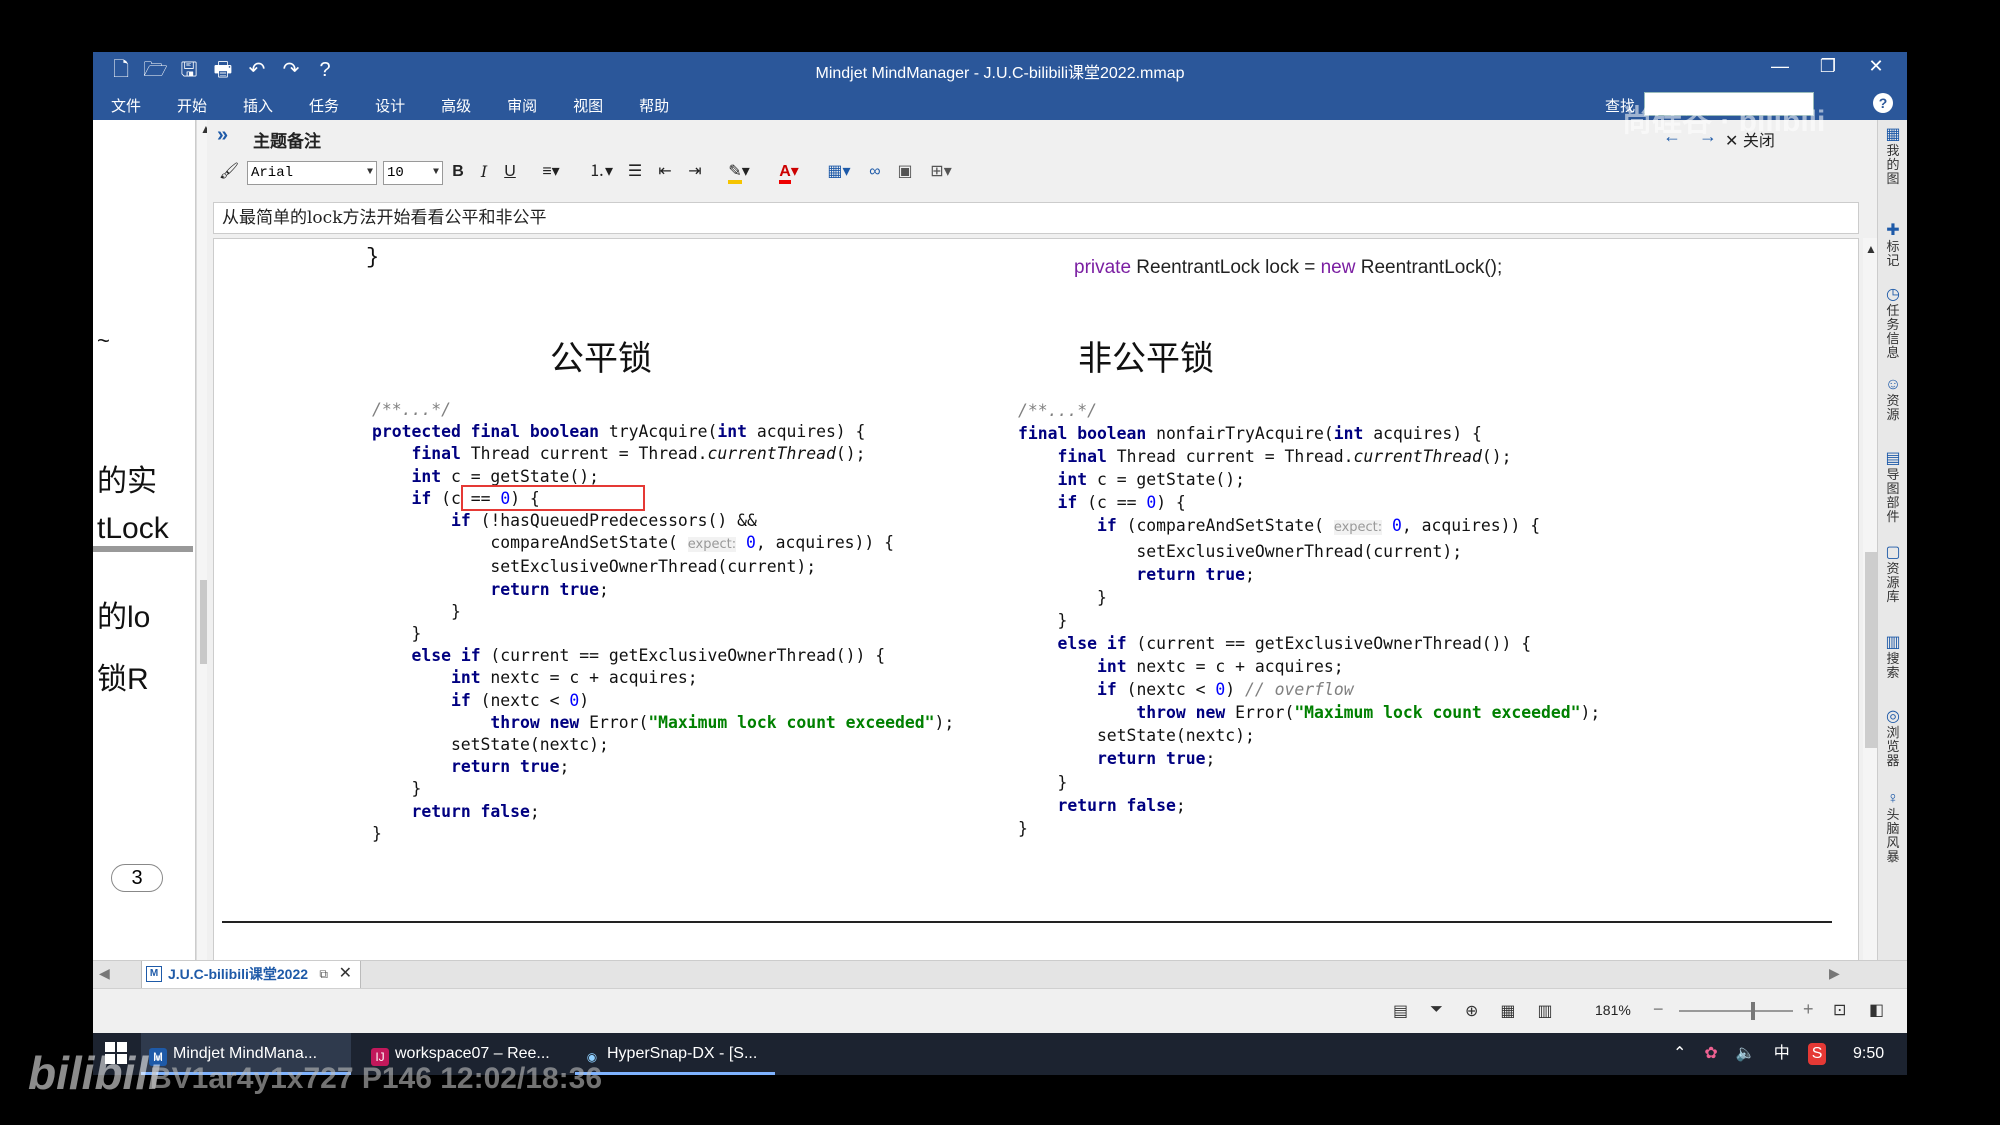 This screenshot has width=2000, height=1125. I want to click on align-icon: ≡▾, so click(551, 172).